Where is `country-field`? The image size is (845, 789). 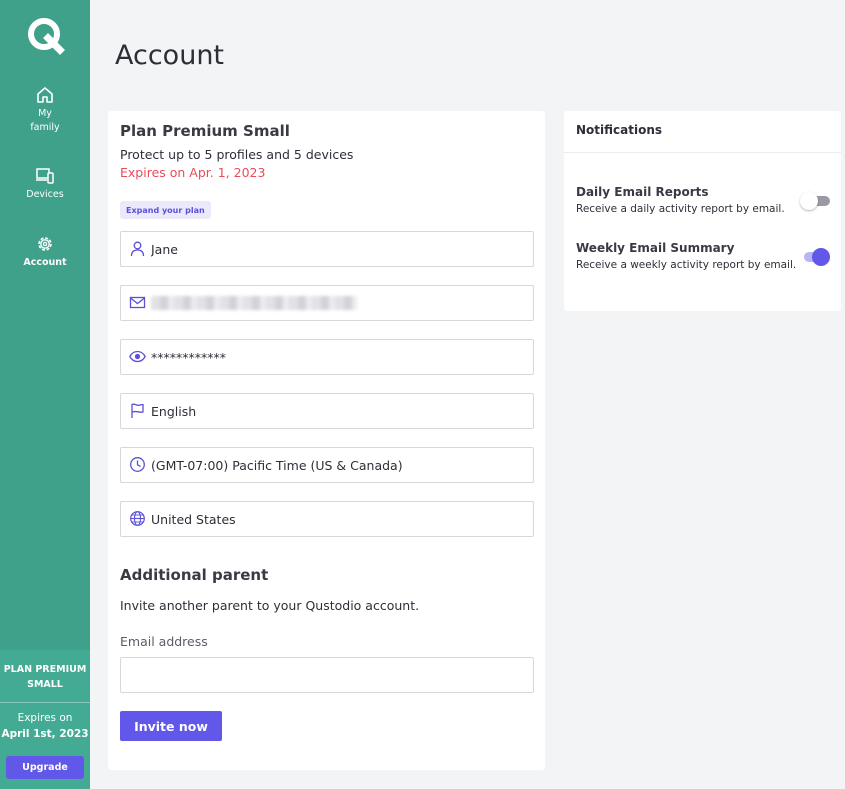 country-field is located at coordinates (327, 519).